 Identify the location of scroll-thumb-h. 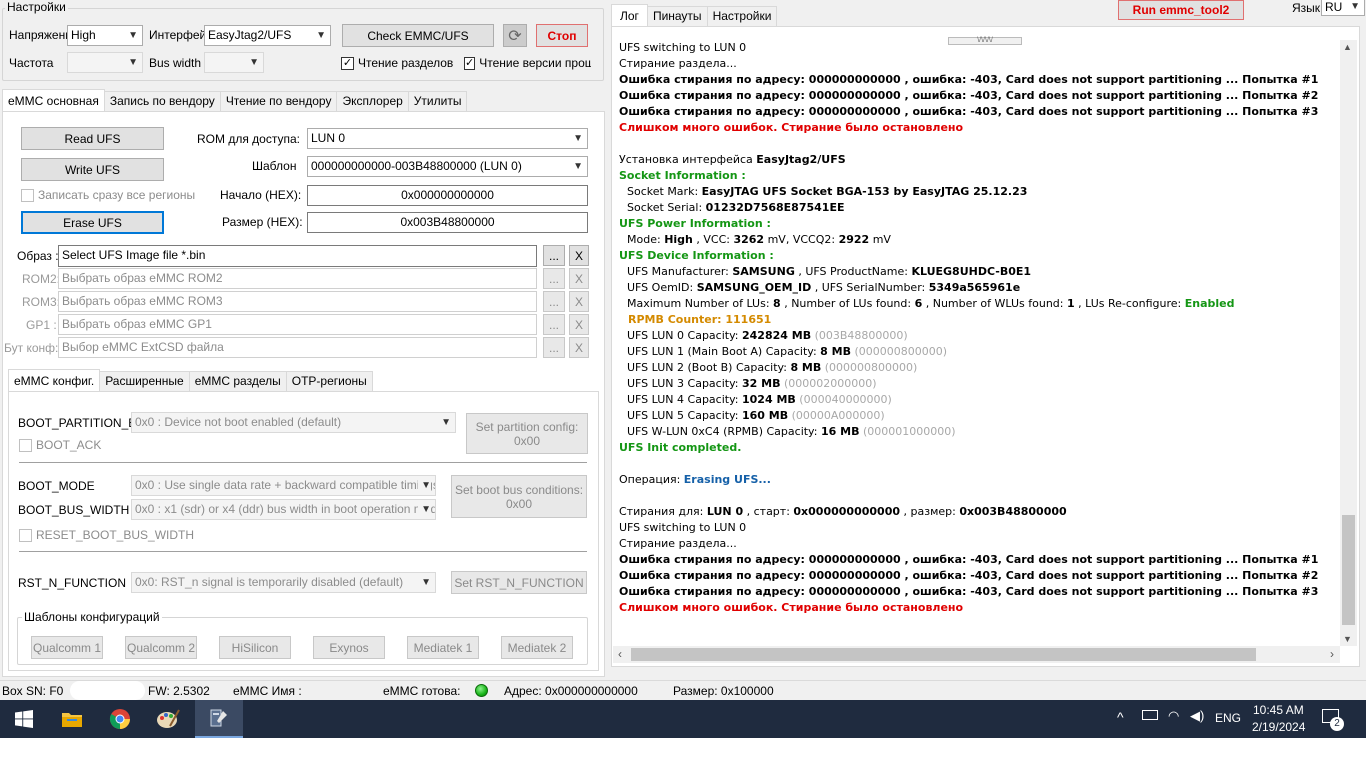
(943, 654).